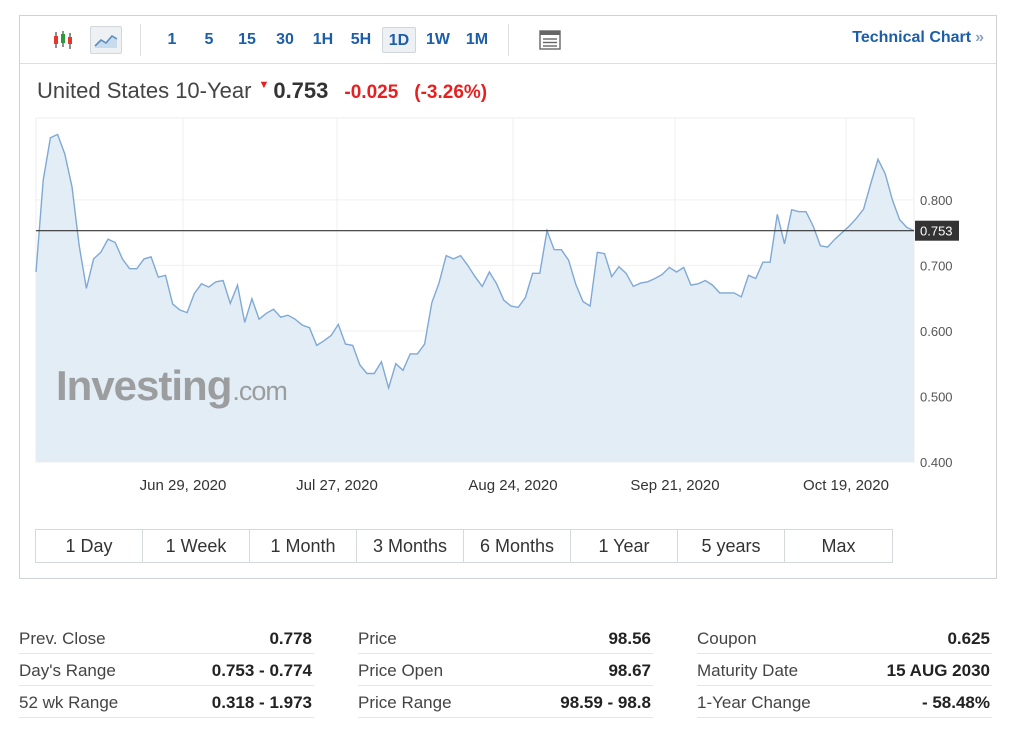 This screenshot has height=733, width=1012. What do you see at coordinates (727, 638) in the screenshot?
I see `stat-label: Coupon` at bounding box center [727, 638].